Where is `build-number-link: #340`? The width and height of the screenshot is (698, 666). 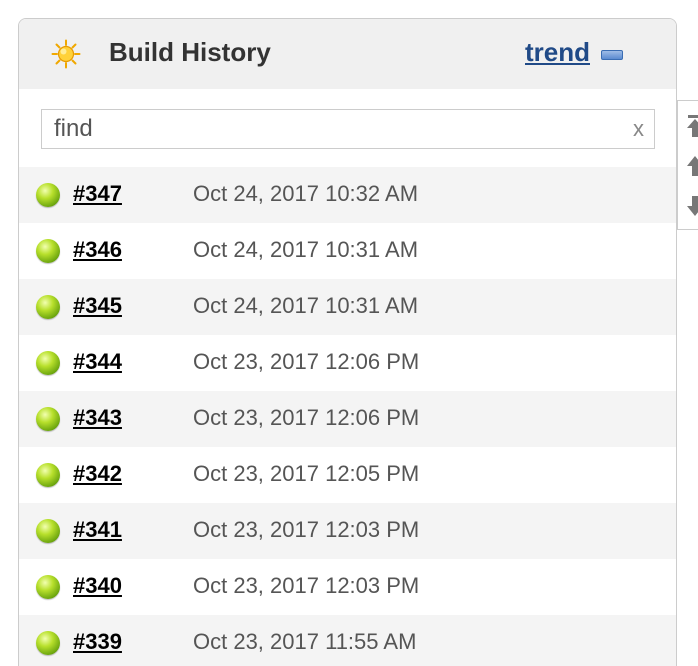
build-number-link: #340 is located at coordinates (97, 586).